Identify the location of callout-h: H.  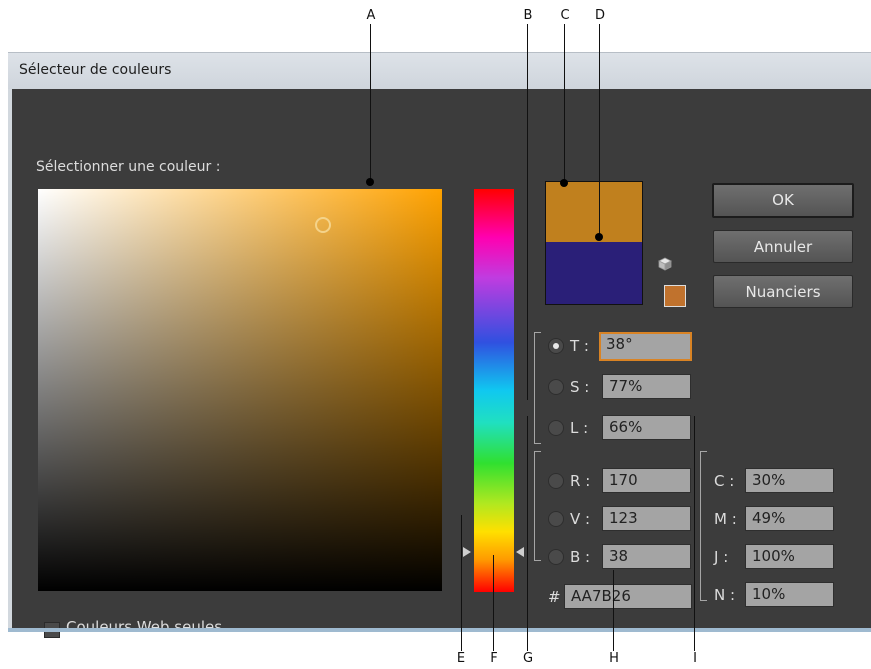
(614, 658).